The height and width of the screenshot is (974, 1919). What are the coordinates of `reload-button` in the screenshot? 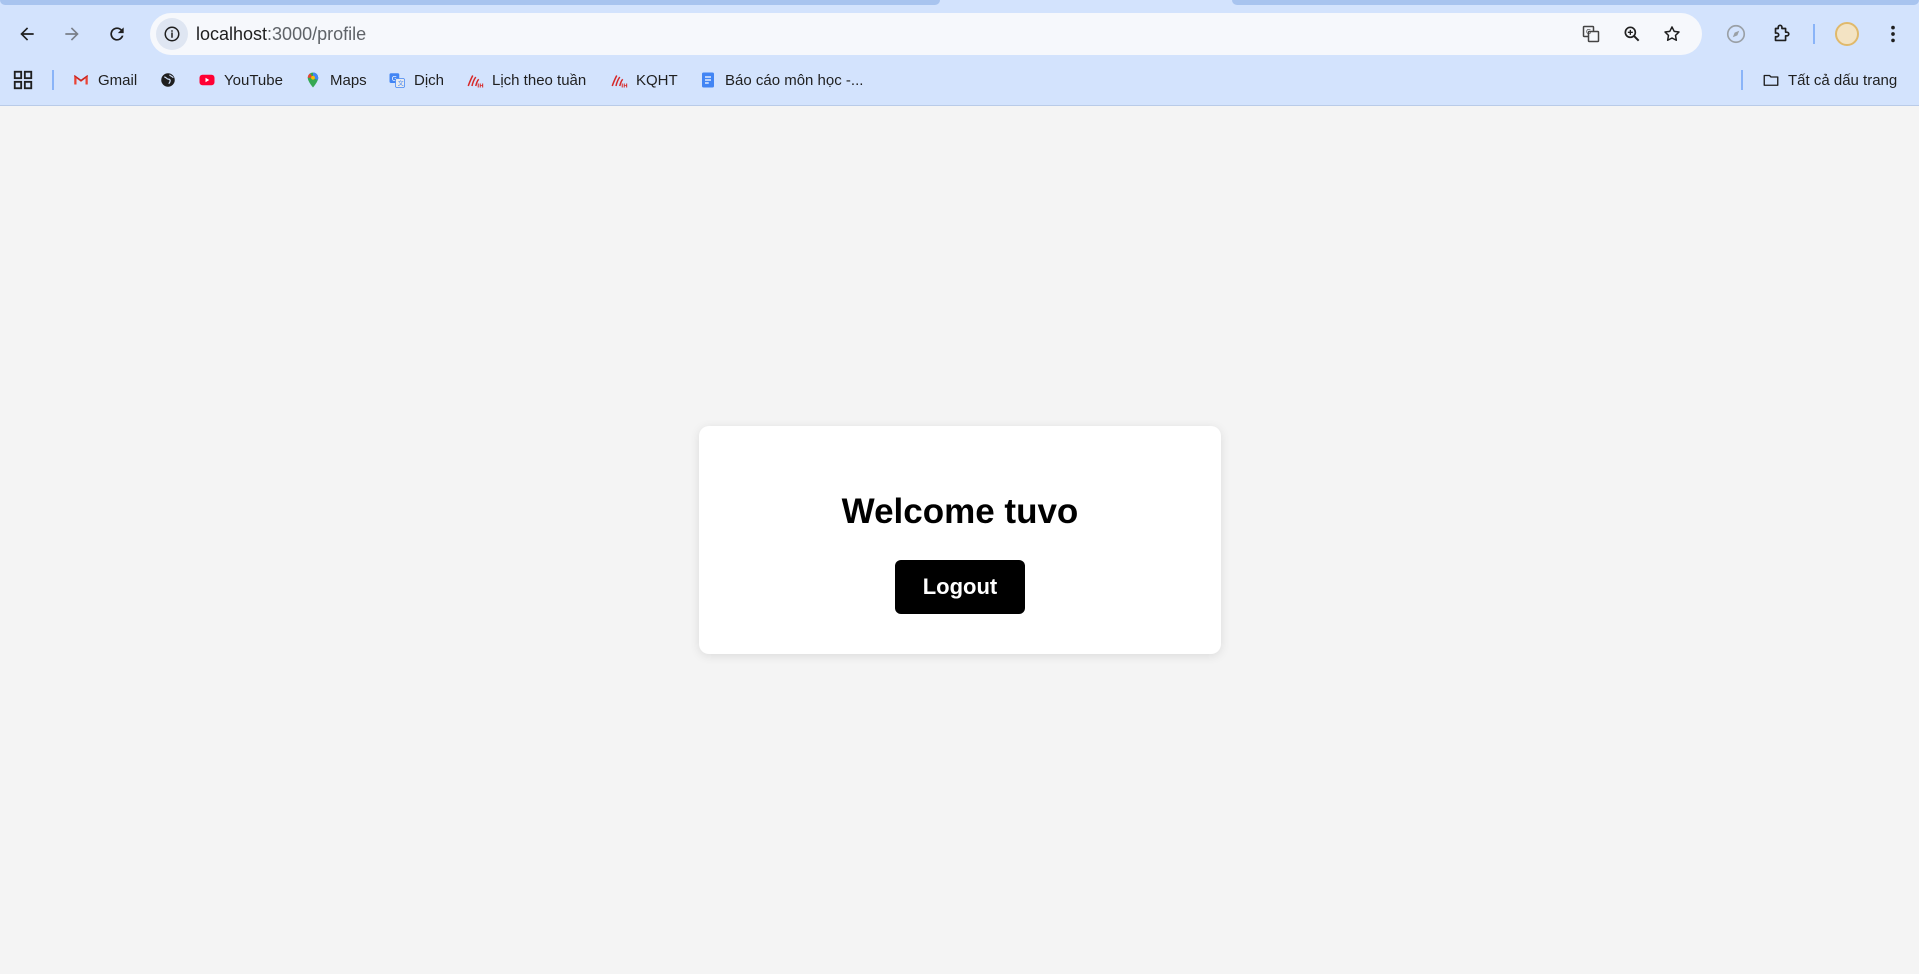 It's located at (117, 34).